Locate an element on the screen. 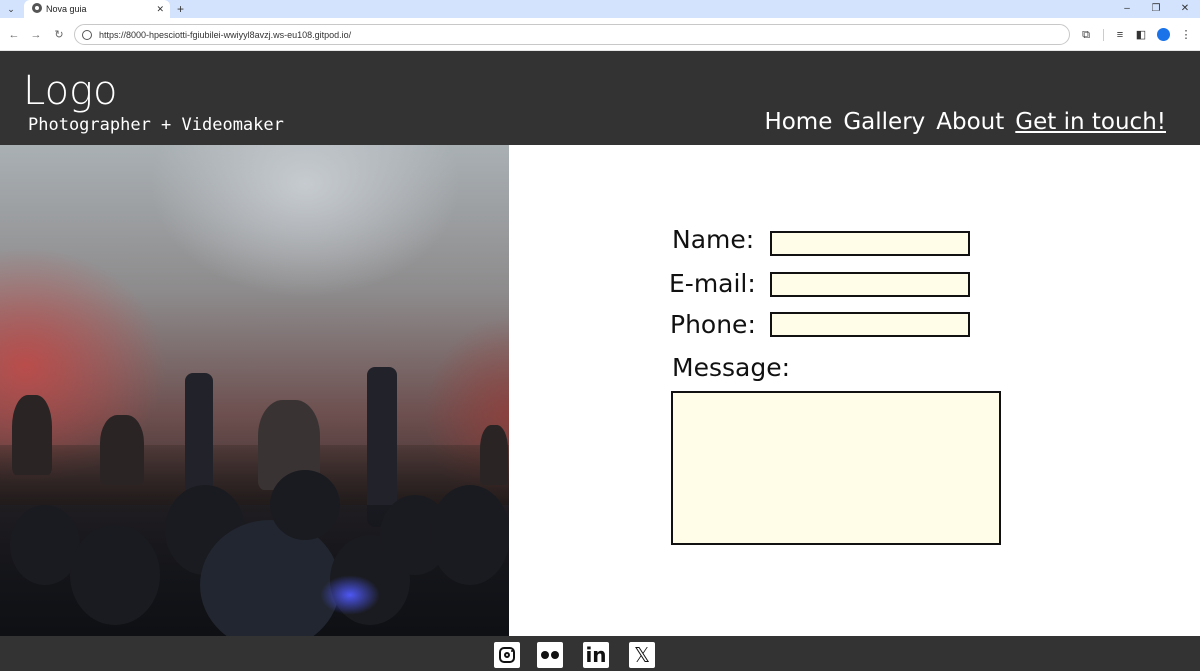 The height and width of the screenshot is (671, 1200). instagram-lens is located at coordinates (507, 655).